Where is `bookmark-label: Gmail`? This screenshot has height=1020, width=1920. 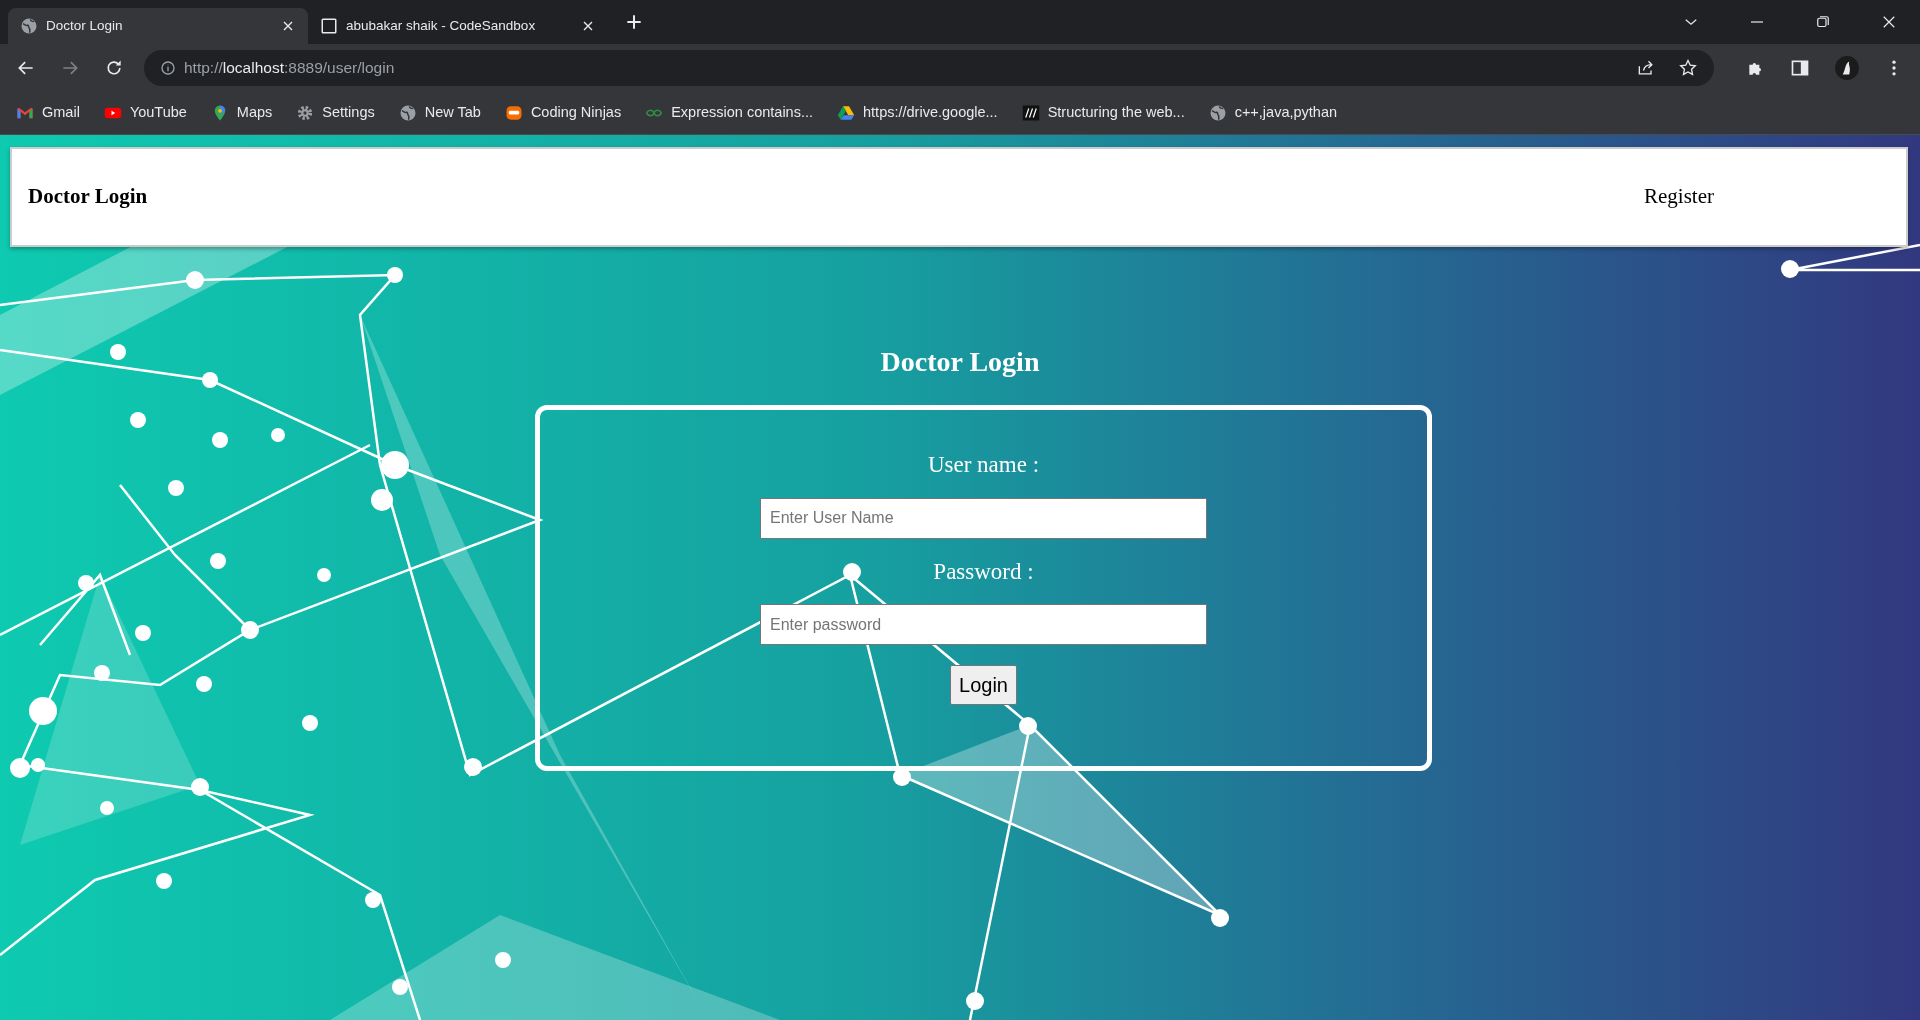
bookmark-label: Gmail is located at coordinates (61, 113).